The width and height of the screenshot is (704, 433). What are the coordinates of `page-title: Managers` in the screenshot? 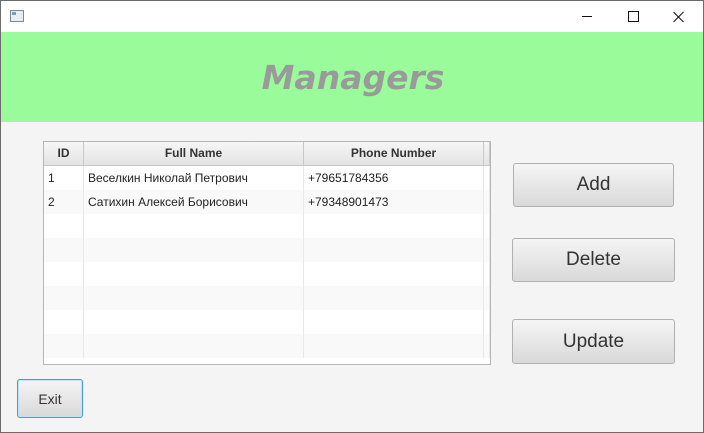 It's located at (353, 77).